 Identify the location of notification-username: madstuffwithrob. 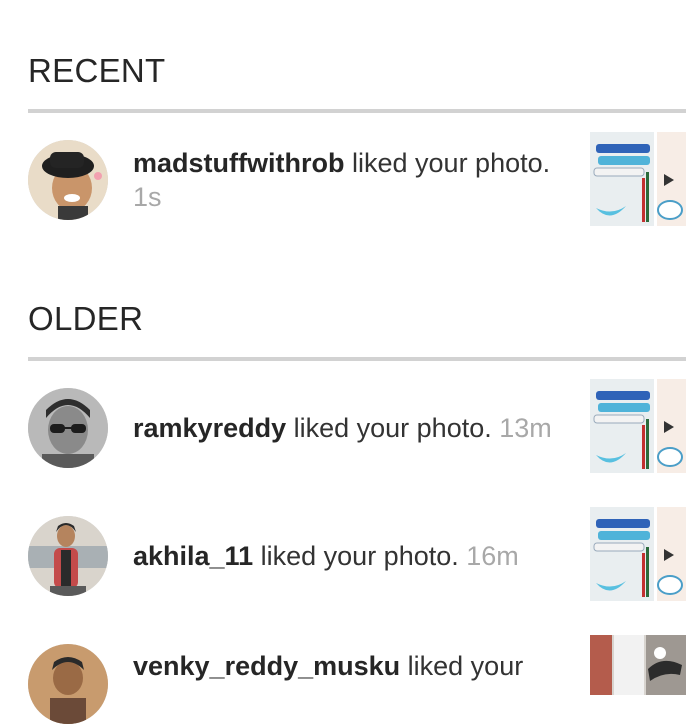
(238, 163).